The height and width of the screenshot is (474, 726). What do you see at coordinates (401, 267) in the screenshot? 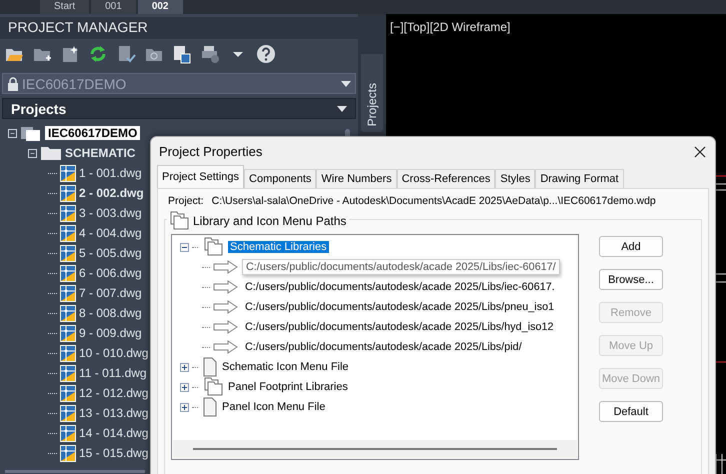
I see `library-path: C:/users/public/documents/autodesk/acade 2025/Libs/iec-60617/` at bounding box center [401, 267].